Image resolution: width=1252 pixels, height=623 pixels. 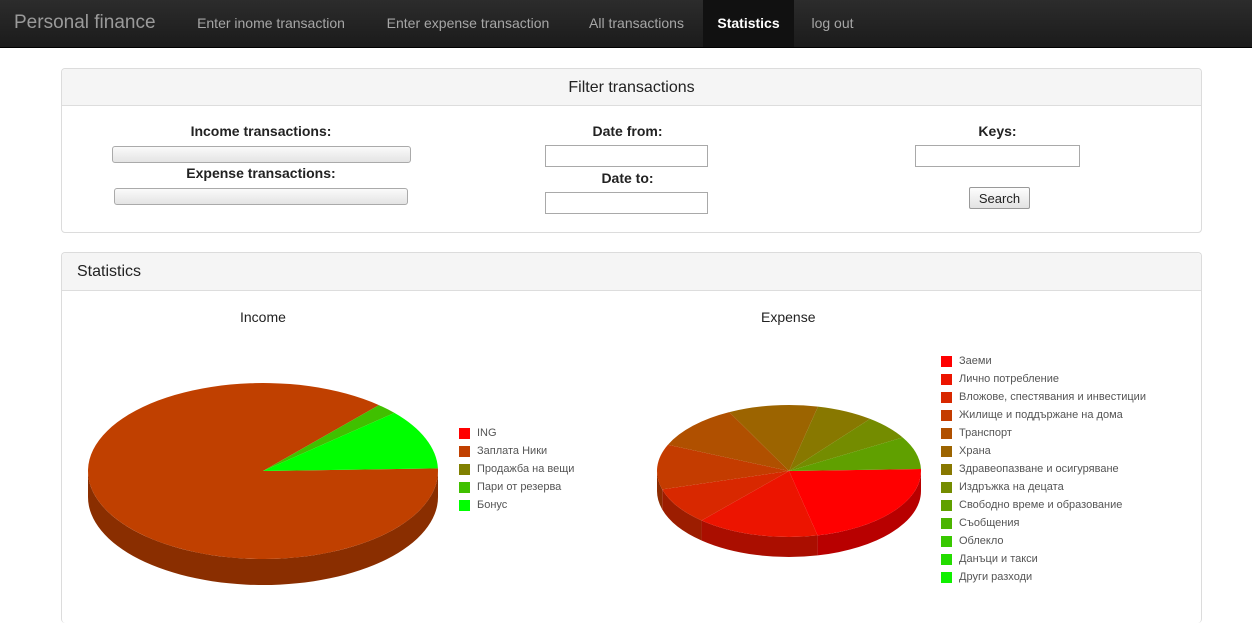 What do you see at coordinates (263, 317) in the screenshot?
I see `chart-title-0: Income` at bounding box center [263, 317].